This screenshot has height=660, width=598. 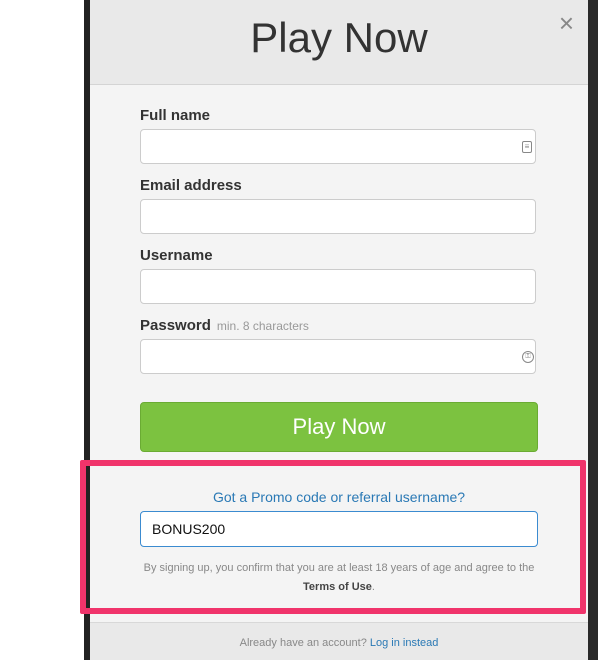 What do you see at coordinates (176, 255) in the screenshot?
I see `username-label: Username` at bounding box center [176, 255].